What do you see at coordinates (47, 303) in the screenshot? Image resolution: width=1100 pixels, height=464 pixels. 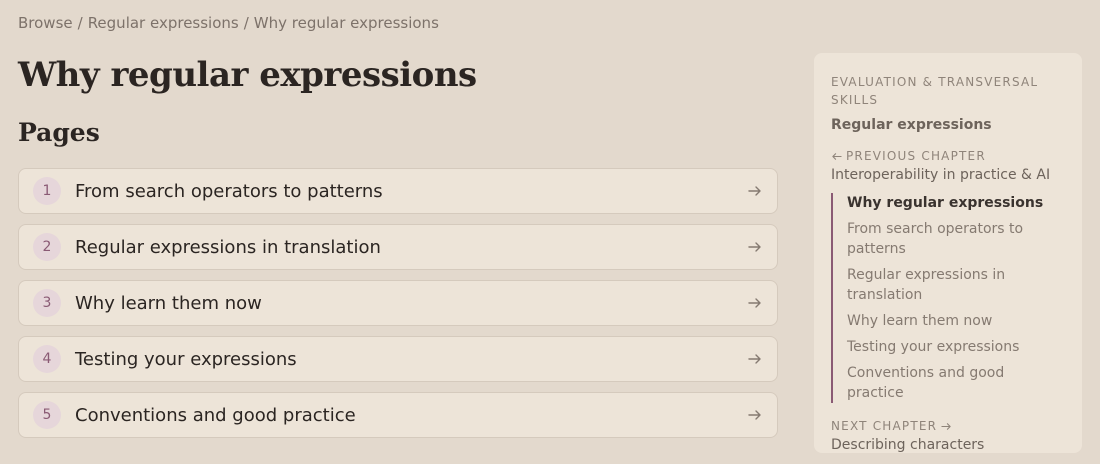 I see `page-number-badge: 3` at bounding box center [47, 303].